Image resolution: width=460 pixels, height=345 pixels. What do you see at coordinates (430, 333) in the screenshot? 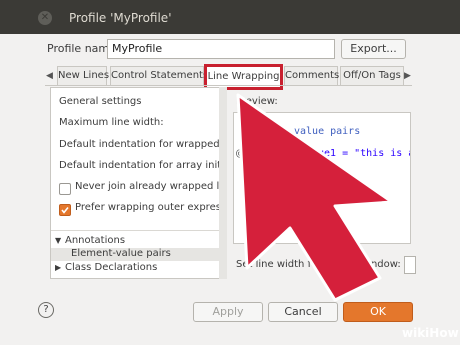
I see `watermark: wikiHow` at bounding box center [430, 333].